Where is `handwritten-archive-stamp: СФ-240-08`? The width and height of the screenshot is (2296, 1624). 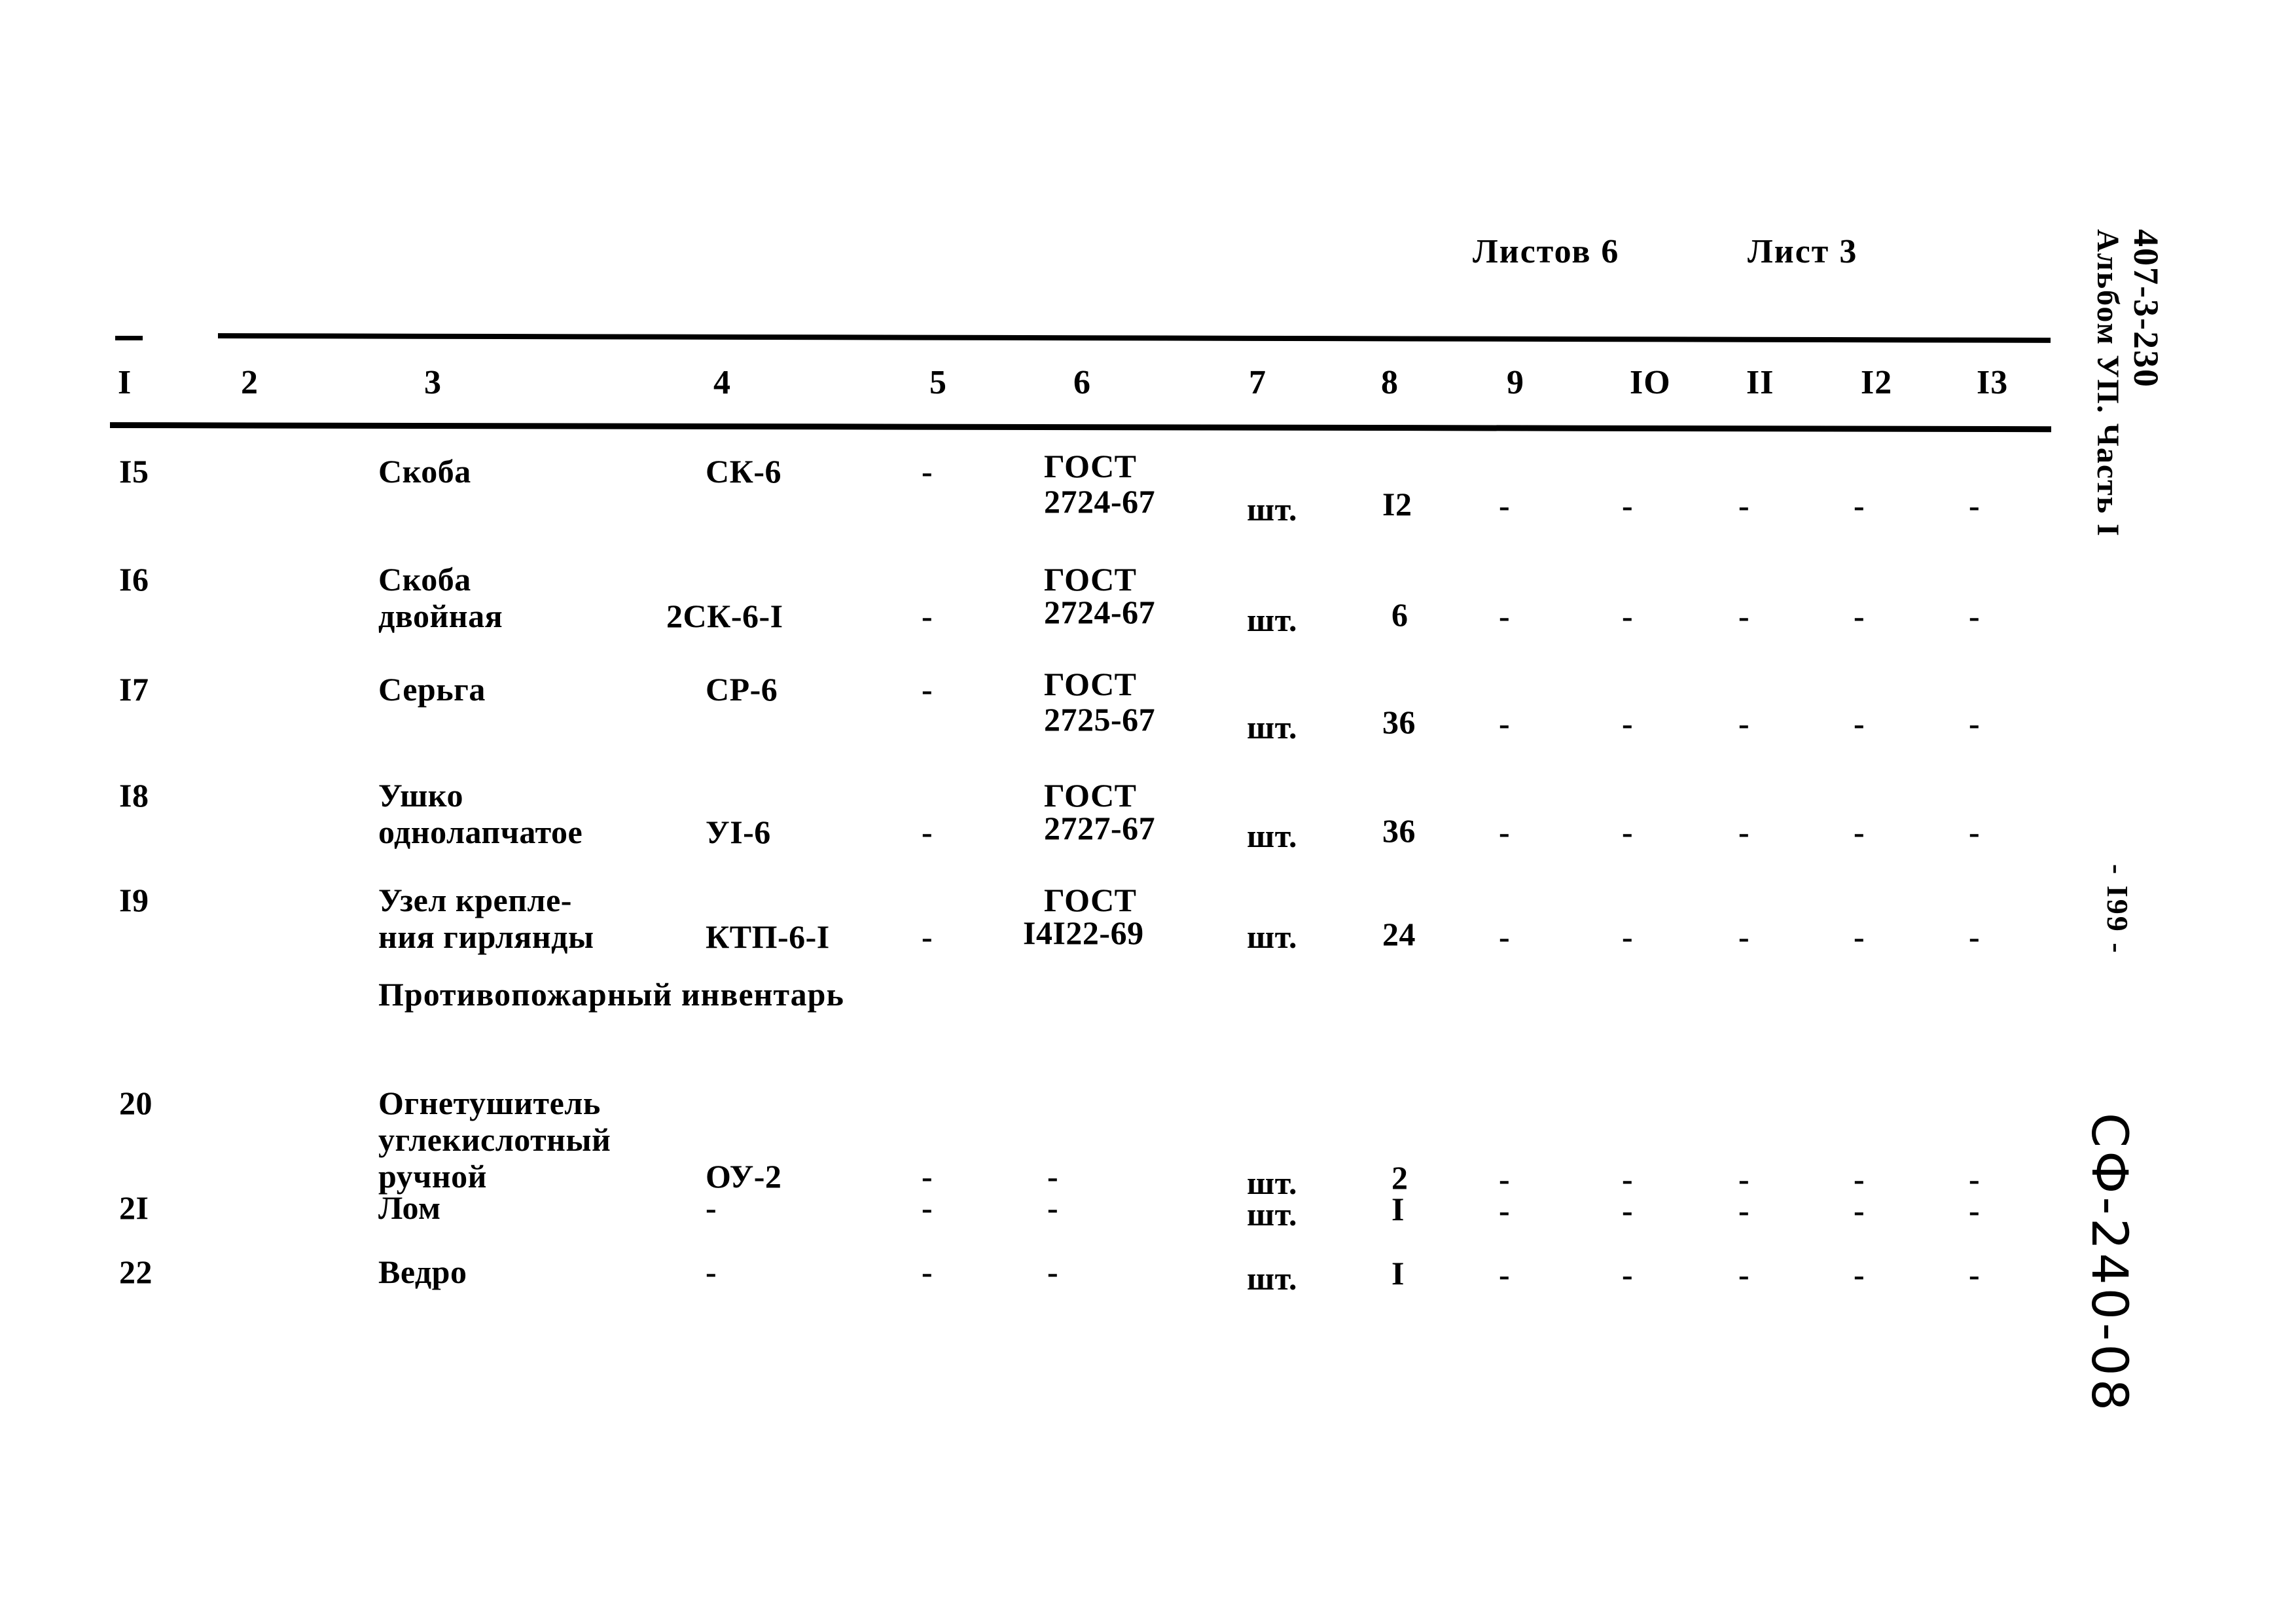 handwritten-archive-stamp: СФ-240-08 is located at coordinates (2110, 1264).